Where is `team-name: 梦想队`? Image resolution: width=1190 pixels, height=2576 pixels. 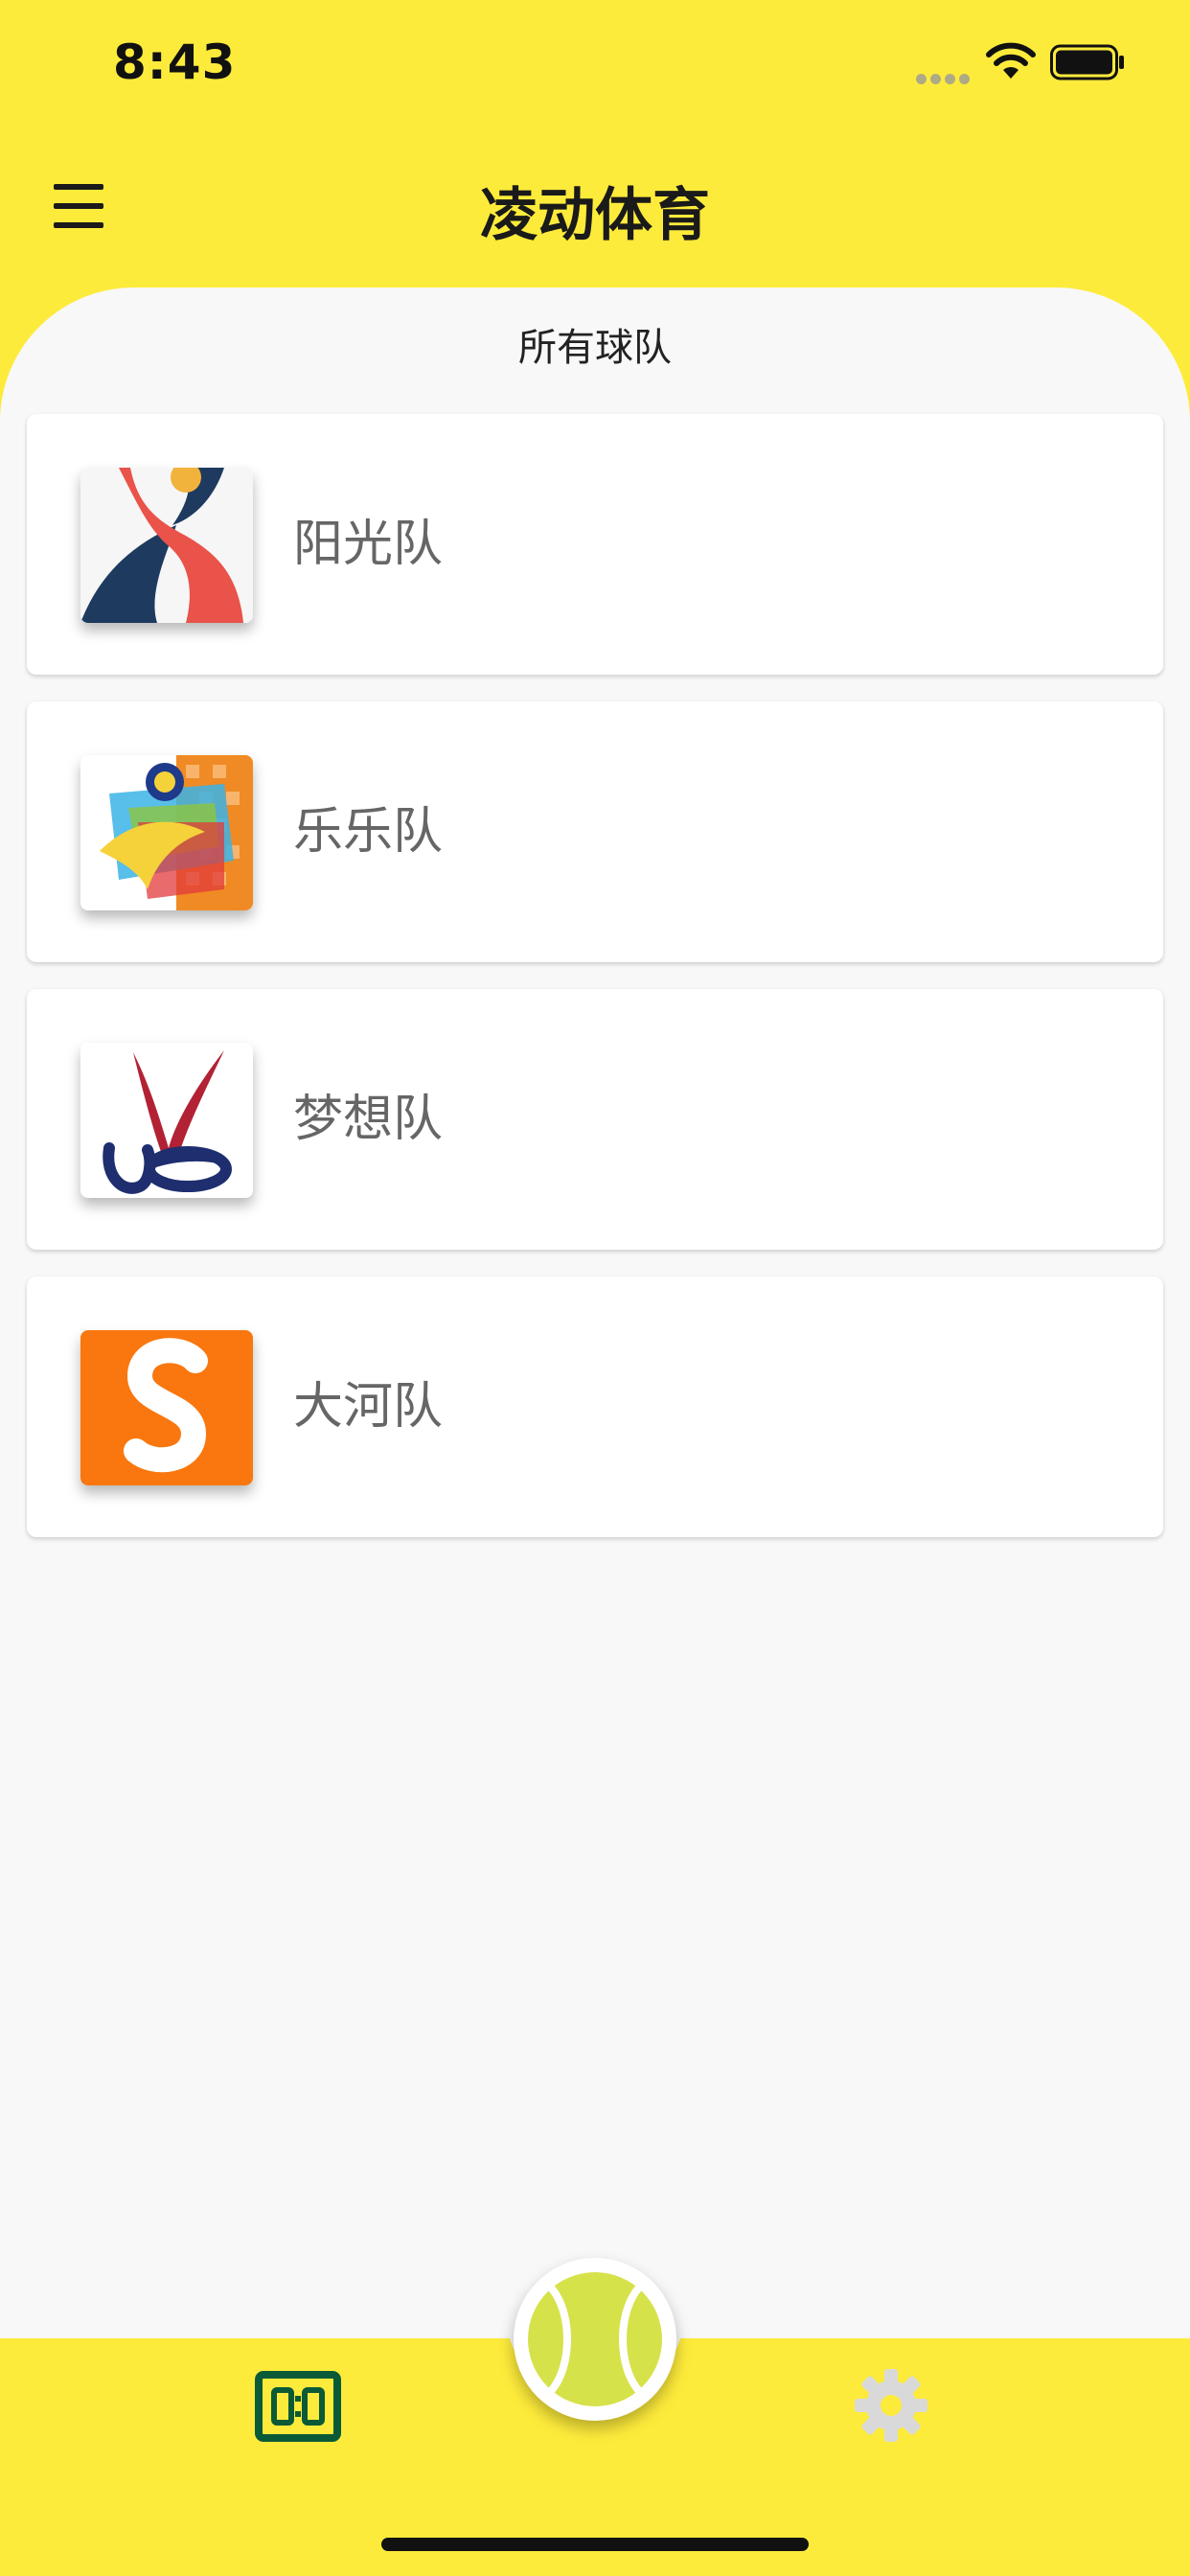
team-name: 梦想队 is located at coordinates (369, 1119).